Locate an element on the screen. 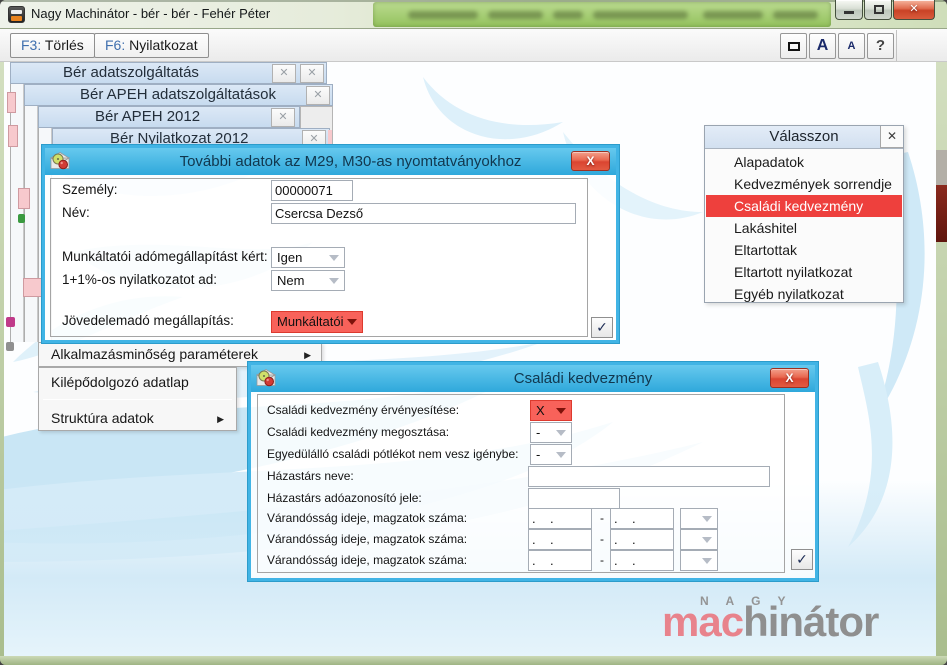 The image size is (947, 665). list-item-eltartottak: Eltartottak is located at coordinates (804, 250).